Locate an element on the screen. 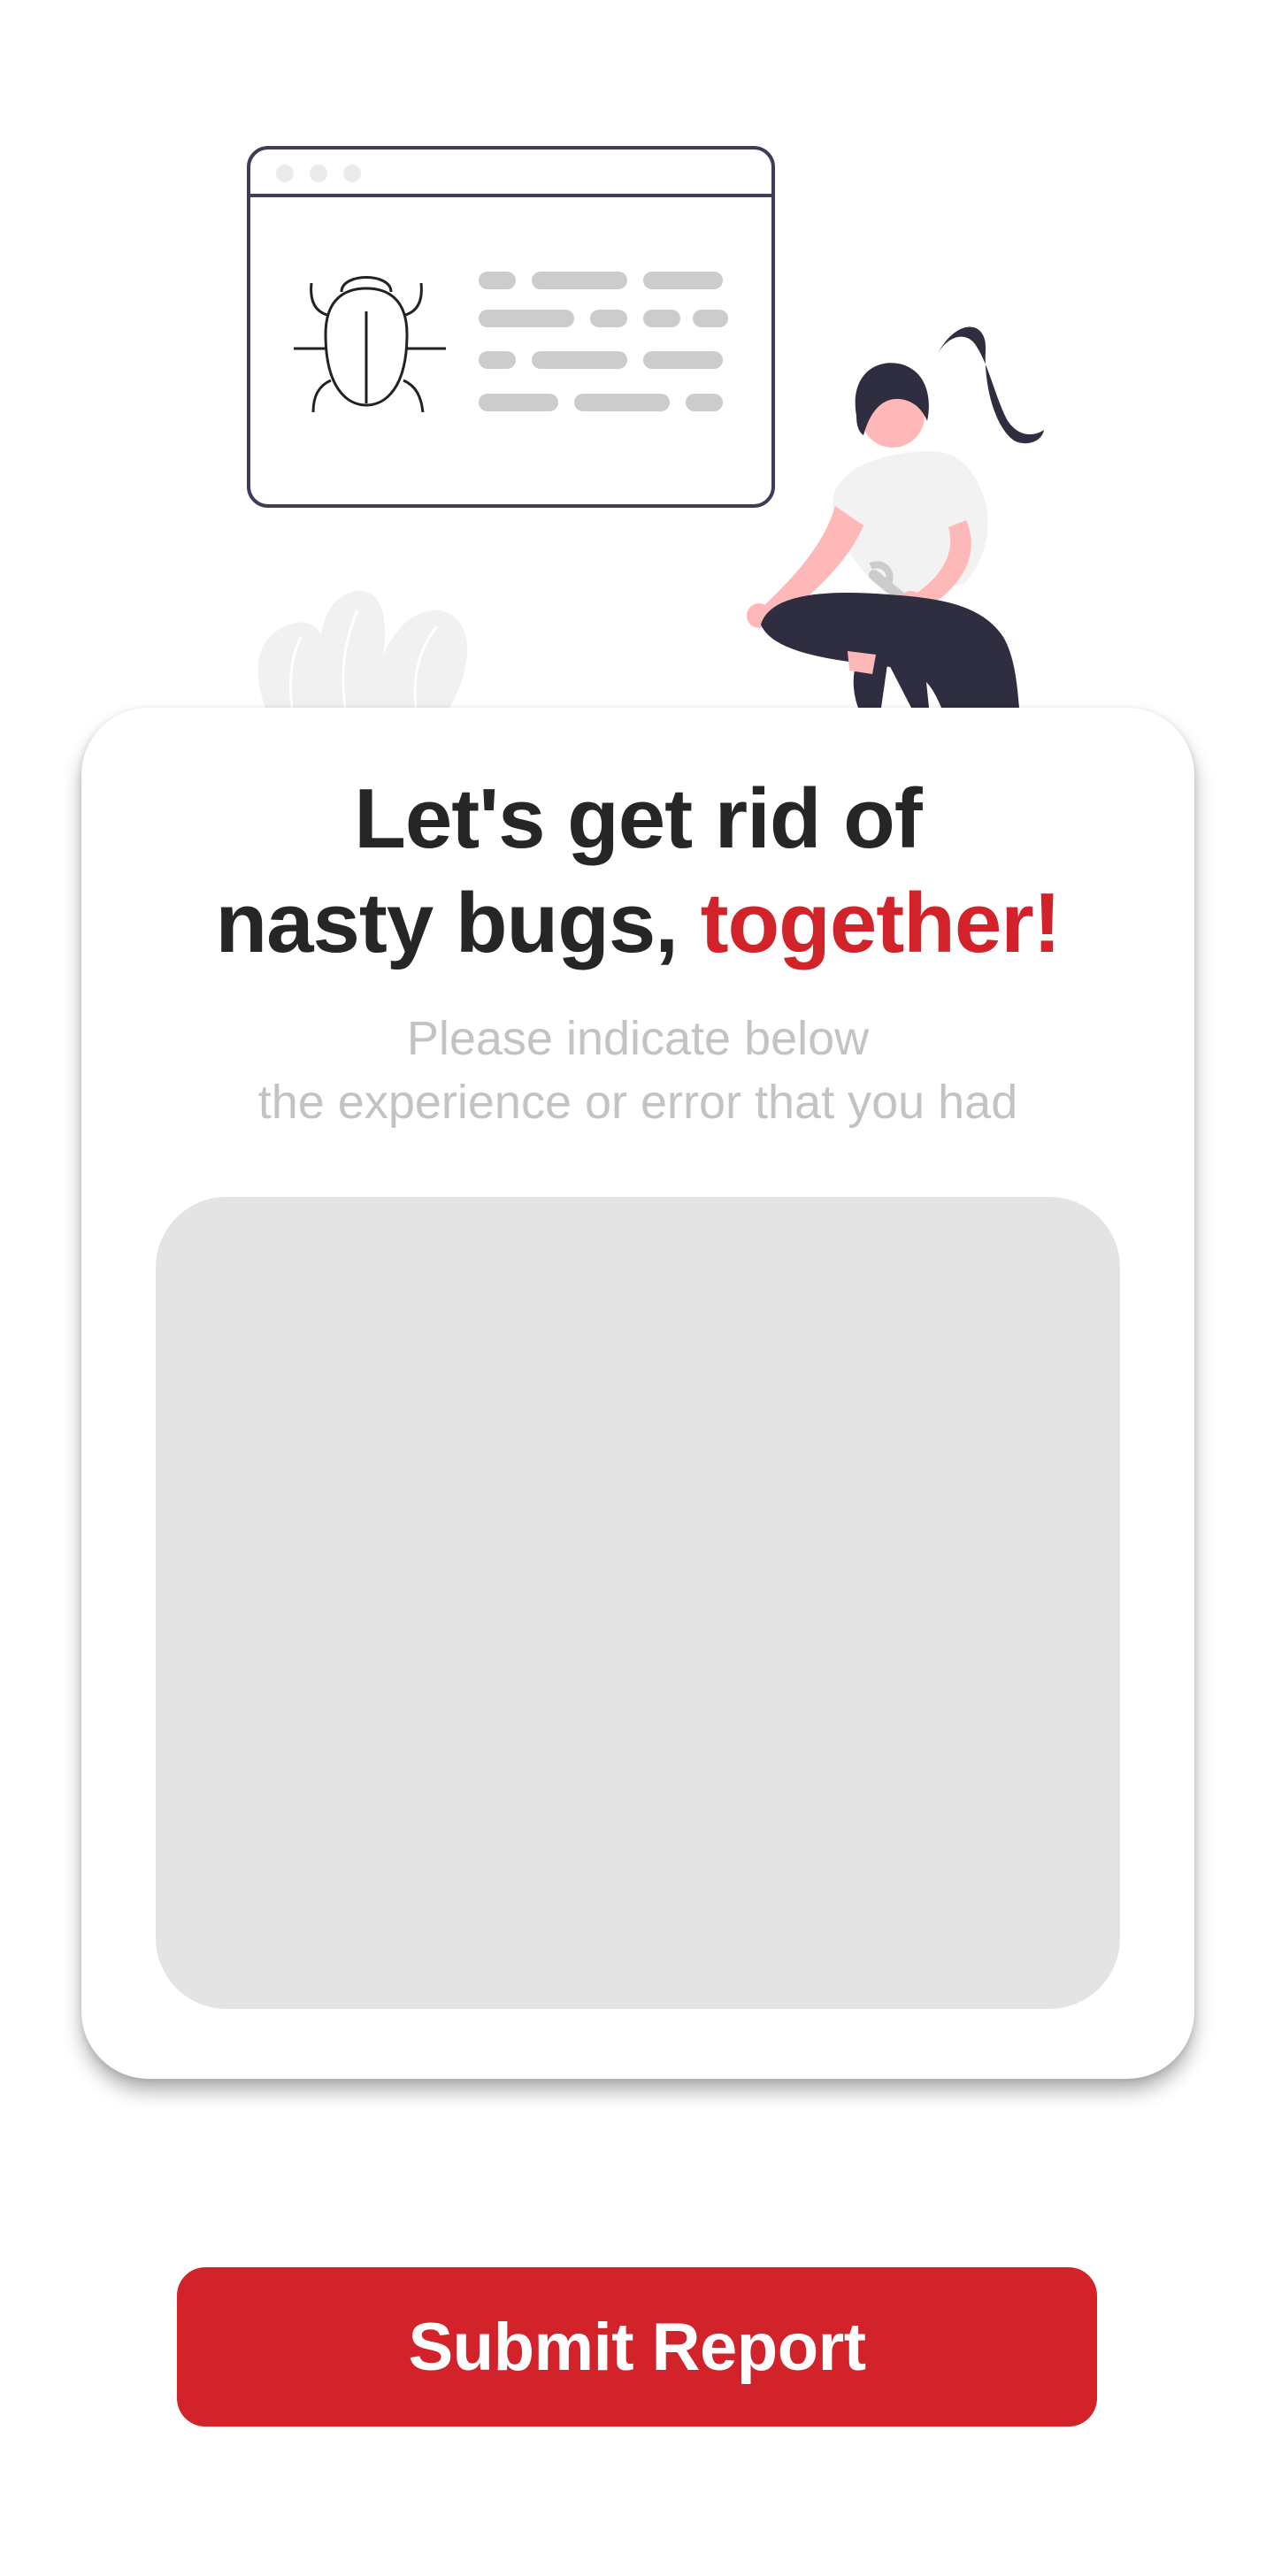 The image size is (1274, 2576). instructions-line-1: Please indicate below is located at coordinates (638, 1038).